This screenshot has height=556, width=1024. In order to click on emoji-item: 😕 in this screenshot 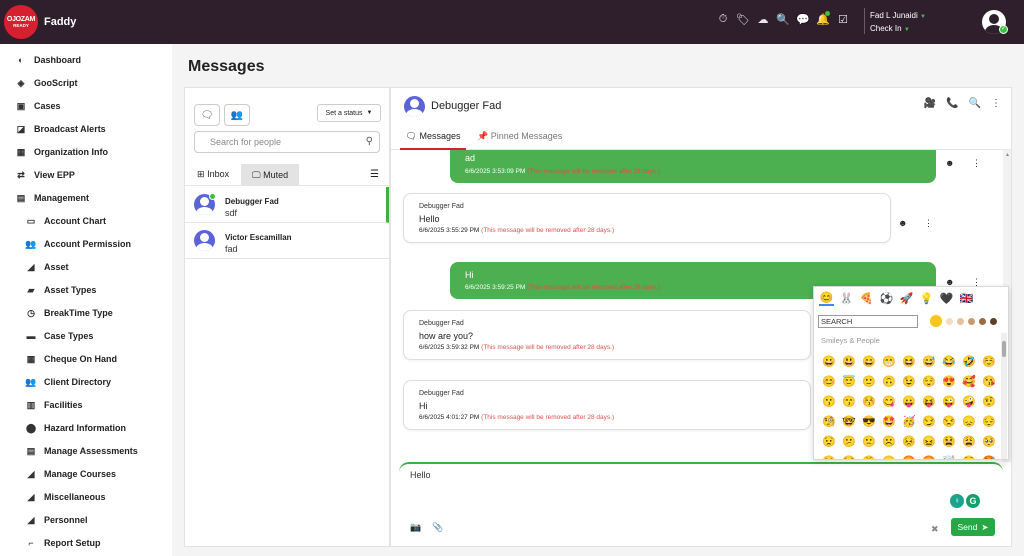, I will do `click(849, 441)`.